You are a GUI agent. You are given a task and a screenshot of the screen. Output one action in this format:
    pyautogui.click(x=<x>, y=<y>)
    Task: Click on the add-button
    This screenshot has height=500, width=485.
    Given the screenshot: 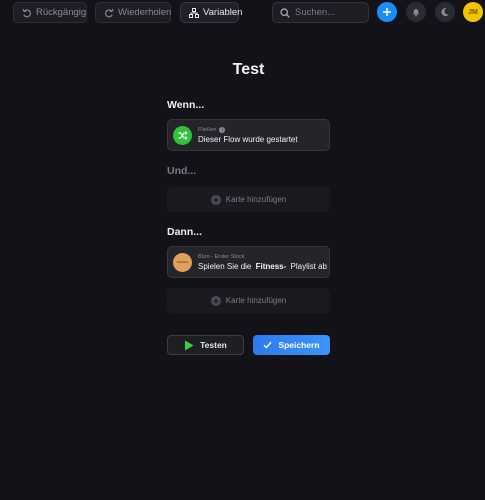 What is the action you would take?
    pyautogui.click(x=387, y=12)
    